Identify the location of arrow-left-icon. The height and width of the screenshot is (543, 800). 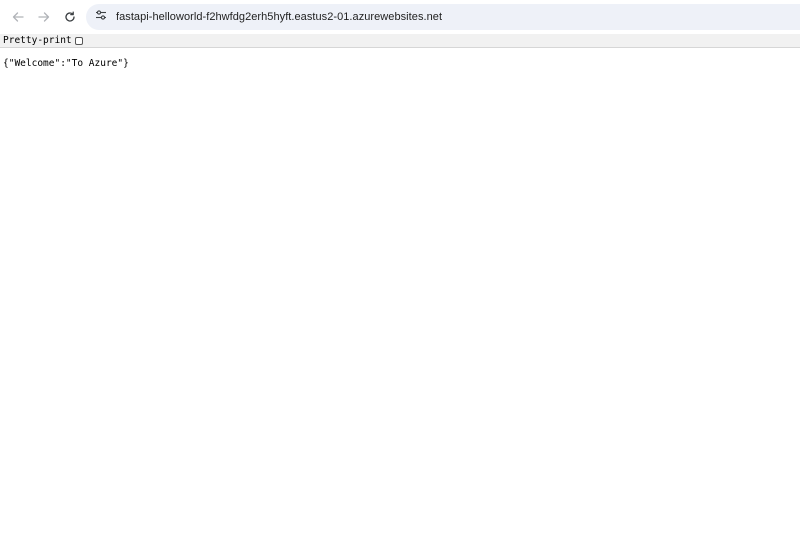
(18, 17).